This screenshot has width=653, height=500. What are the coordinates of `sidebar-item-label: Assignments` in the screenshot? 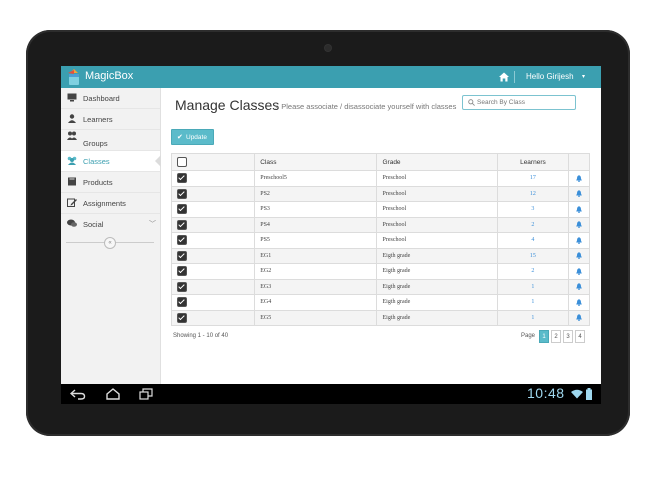 It's located at (104, 203).